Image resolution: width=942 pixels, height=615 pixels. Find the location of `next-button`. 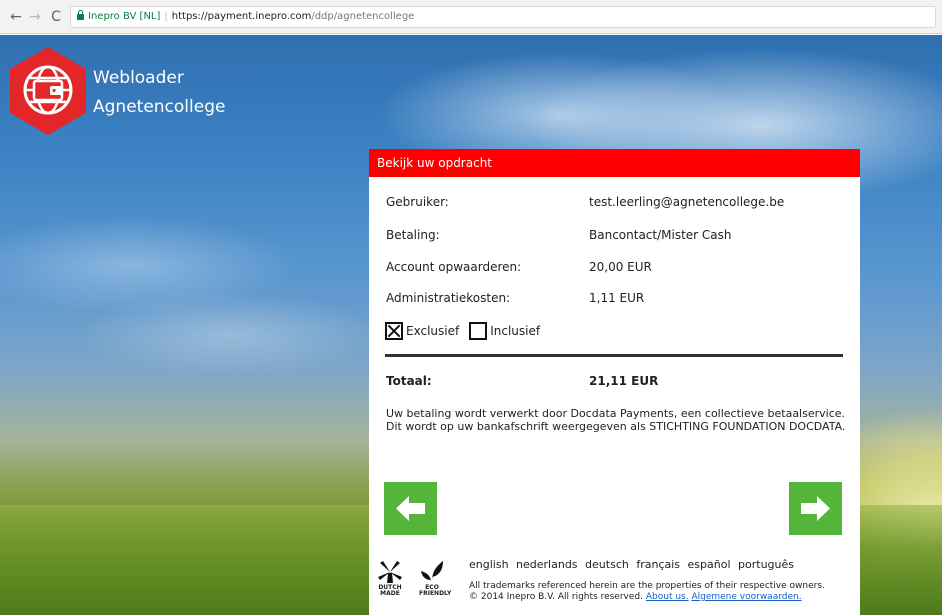

next-button is located at coordinates (815, 508).